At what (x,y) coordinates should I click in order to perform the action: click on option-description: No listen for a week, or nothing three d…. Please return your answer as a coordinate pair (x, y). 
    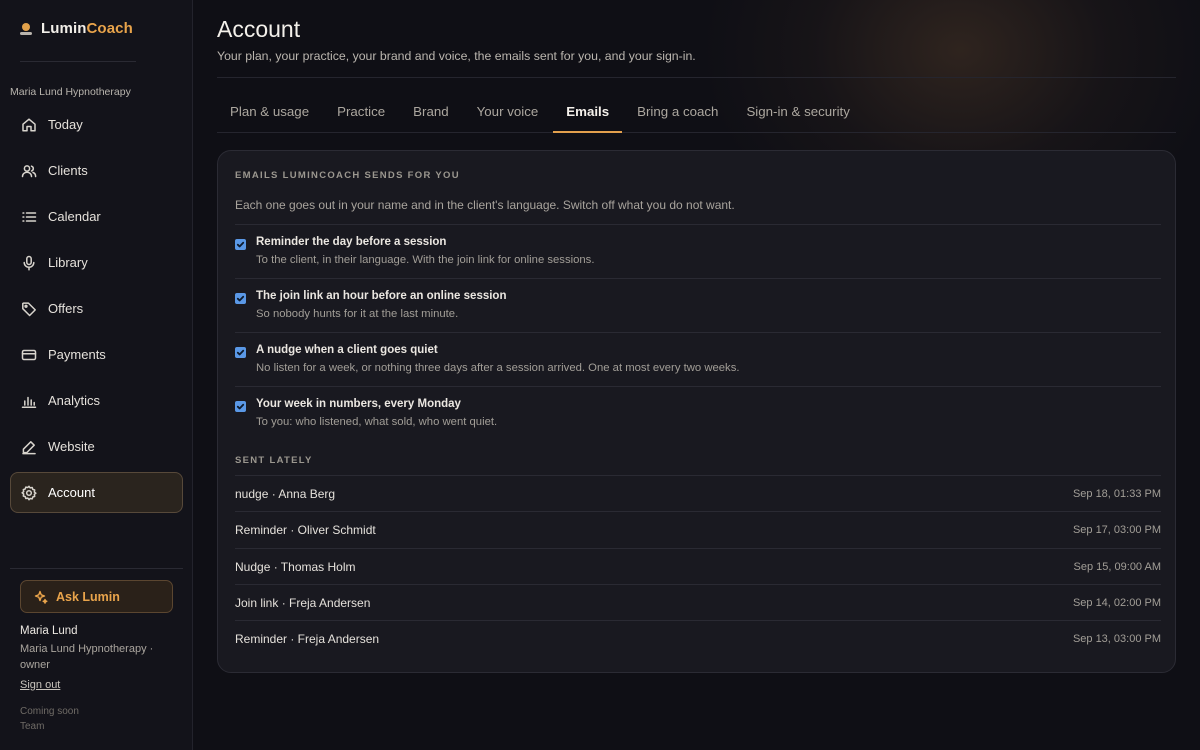
    Looking at the image, I should click on (498, 368).